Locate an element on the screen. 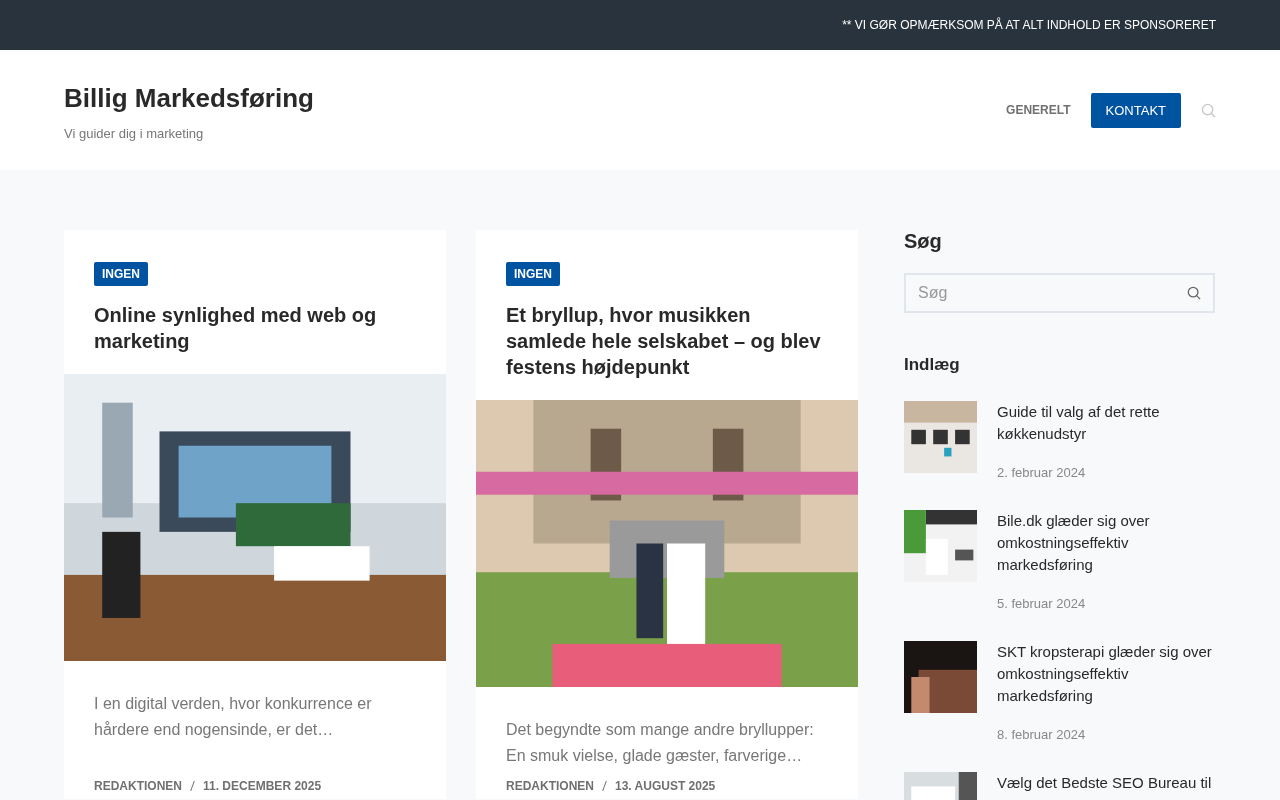 The width and height of the screenshot is (1280, 800). post-title: Online synlighed med web og marketing is located at coordinates (255, 328).